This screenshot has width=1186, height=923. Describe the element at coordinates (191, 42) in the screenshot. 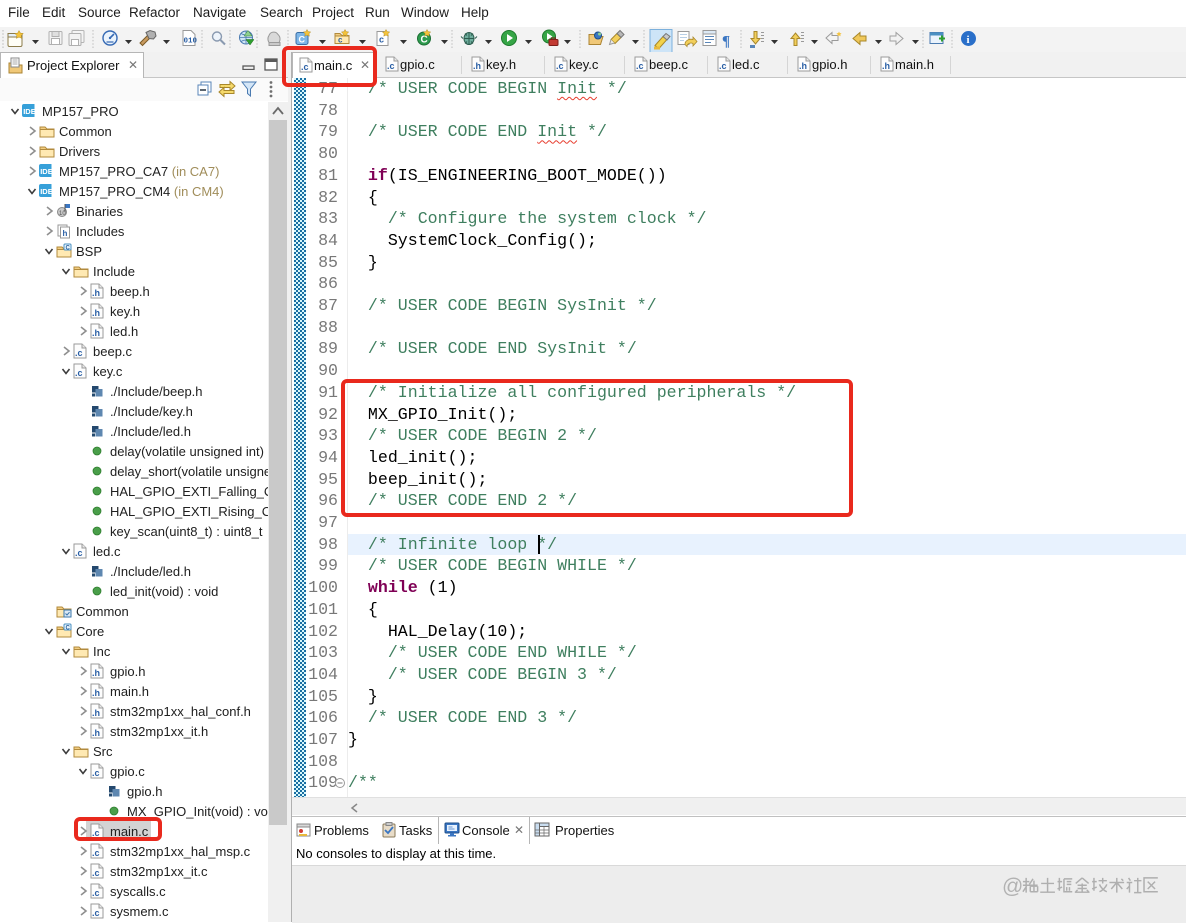

I see `svg-text: 010` at that location.